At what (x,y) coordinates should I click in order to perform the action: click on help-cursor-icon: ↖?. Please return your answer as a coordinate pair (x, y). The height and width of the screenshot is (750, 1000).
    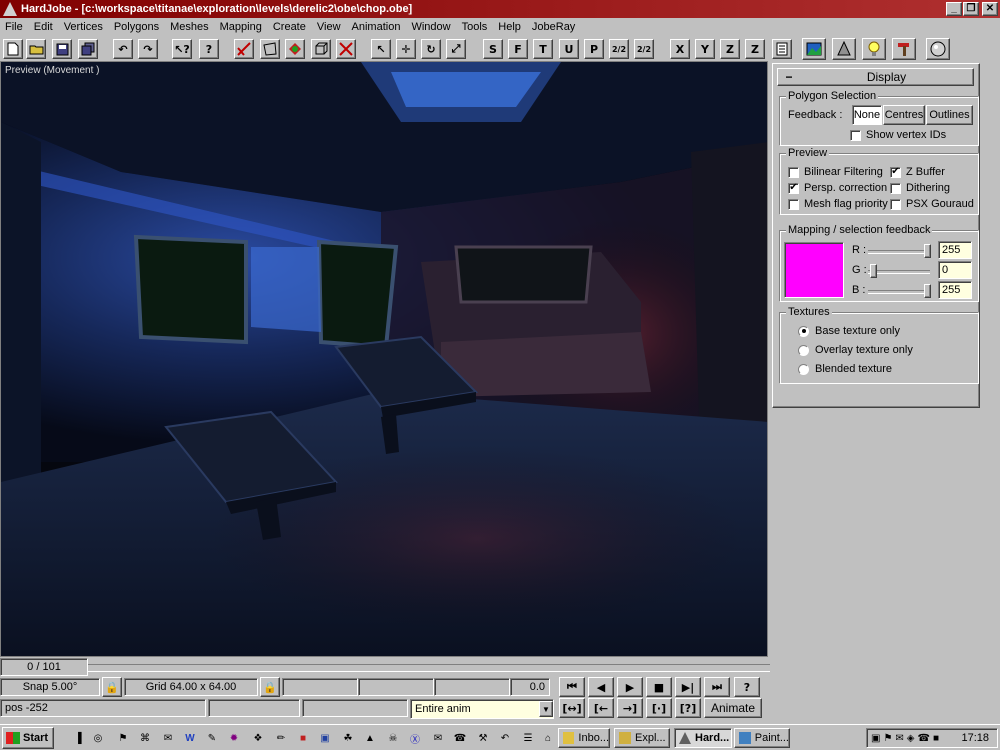
    Looking at the image, I should click on (182, 49).